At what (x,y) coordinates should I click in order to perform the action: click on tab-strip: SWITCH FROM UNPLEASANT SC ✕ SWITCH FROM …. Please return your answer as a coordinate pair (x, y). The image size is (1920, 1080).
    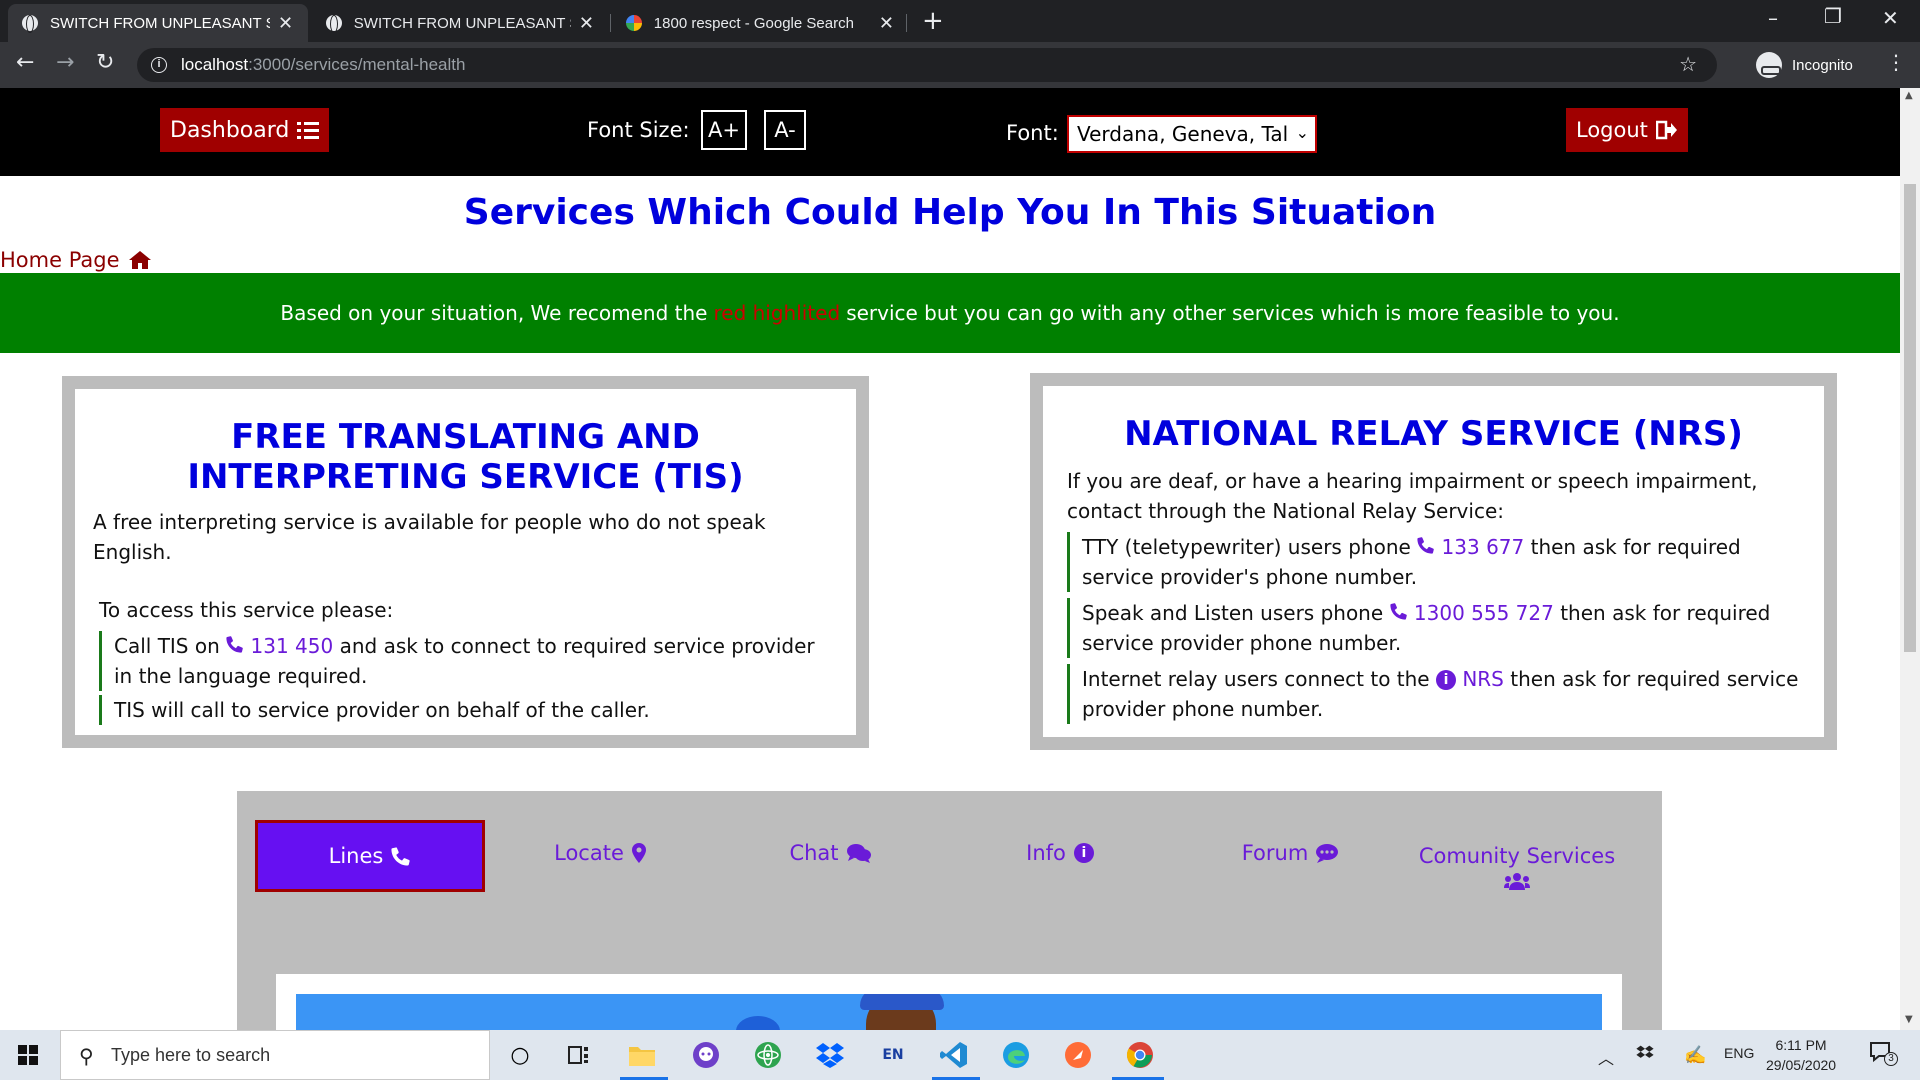
    Looking at the image, I should click on (960, 21).